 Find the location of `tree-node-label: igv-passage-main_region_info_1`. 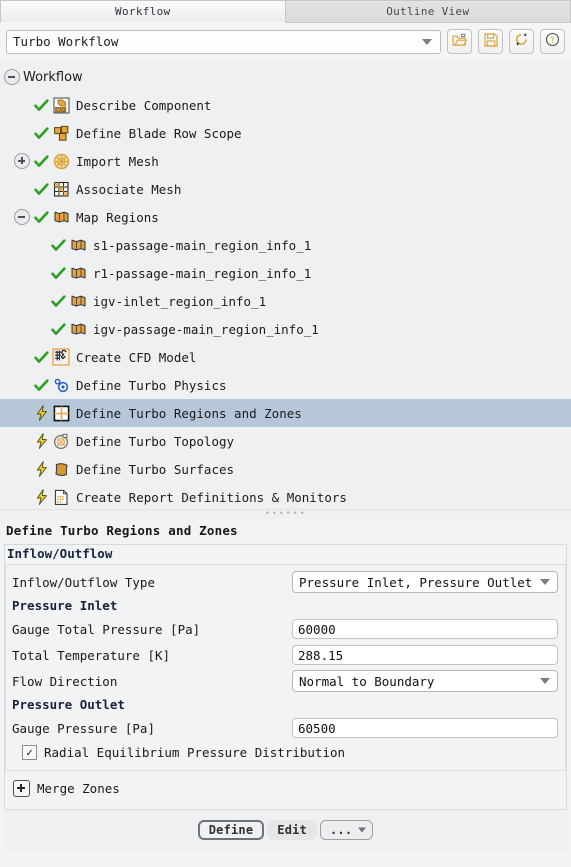

tree-node-label: igv-passage-main_region_info_1 is located at coordinates (206, 329).